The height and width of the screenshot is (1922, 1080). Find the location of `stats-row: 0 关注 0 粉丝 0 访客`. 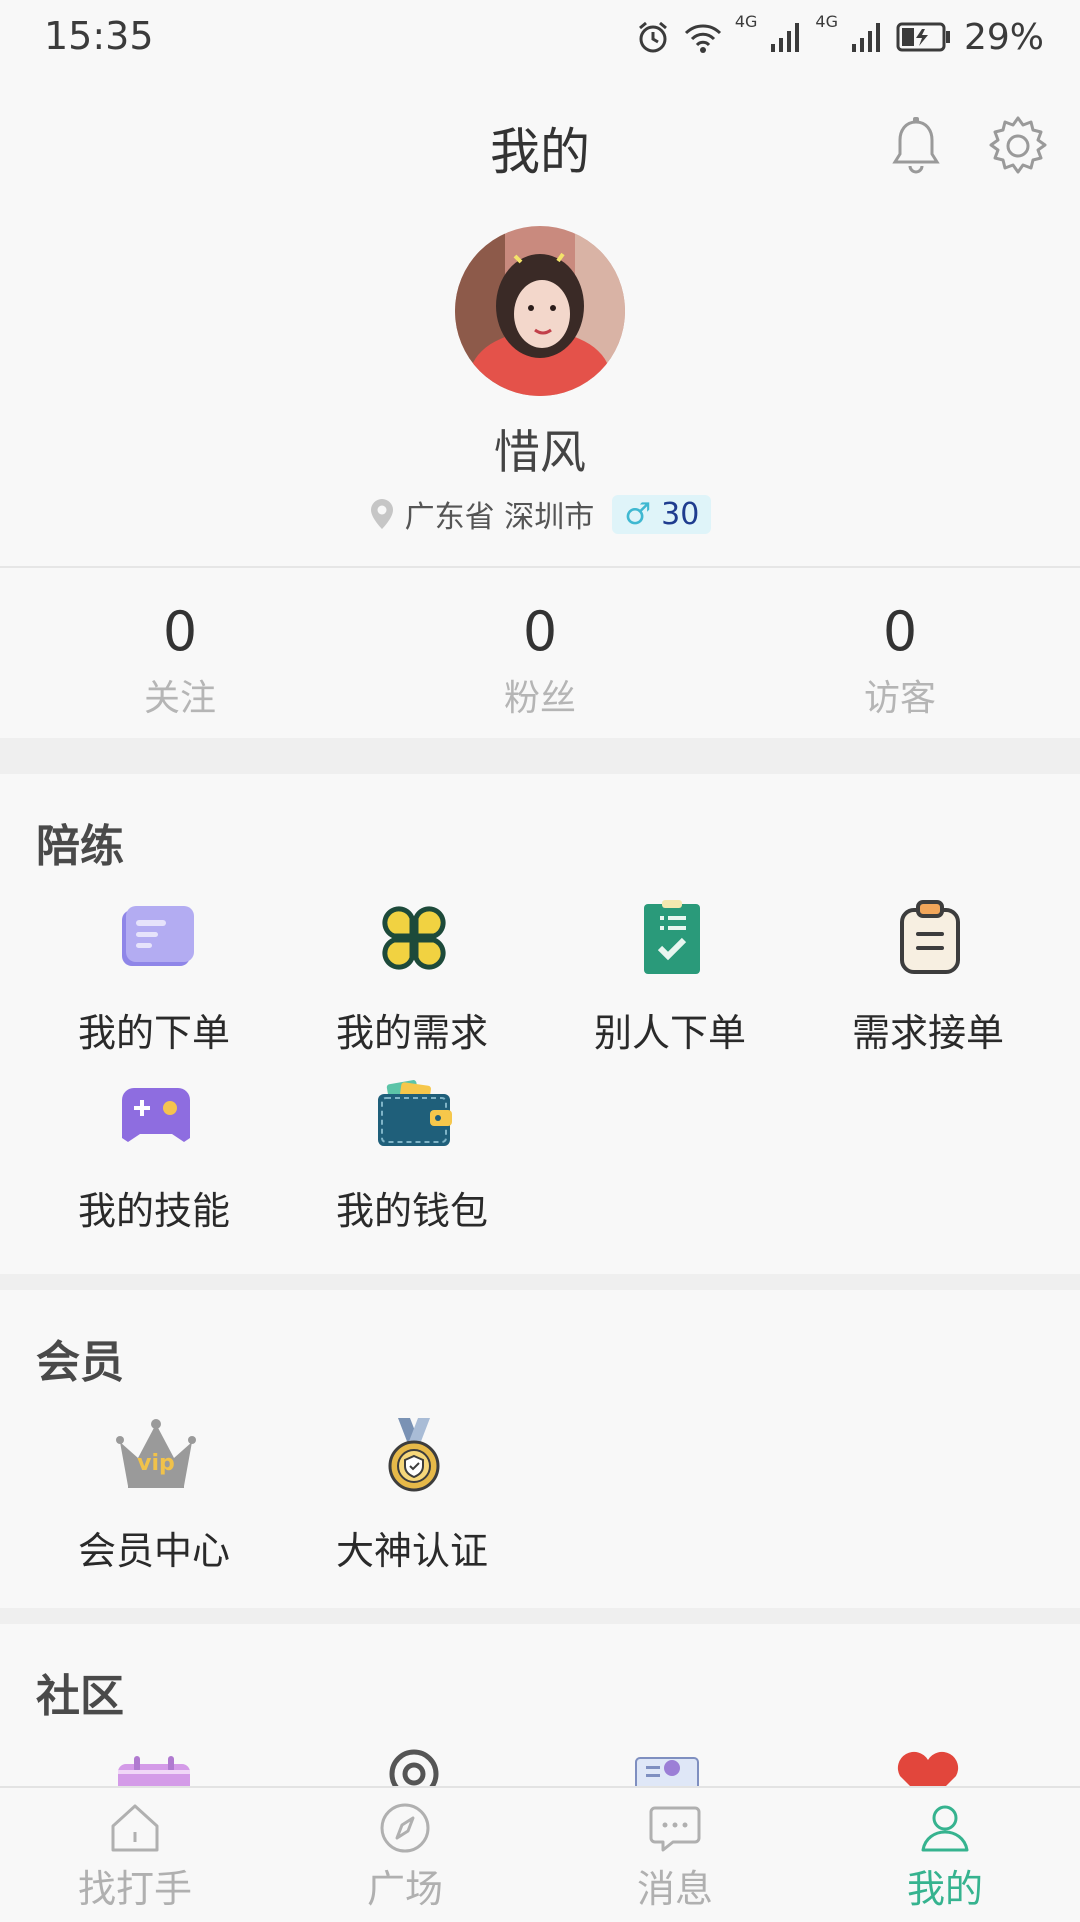

stats-row: 0 关注 0 粉丝 0 访客 is located at coordinates (540, 653).